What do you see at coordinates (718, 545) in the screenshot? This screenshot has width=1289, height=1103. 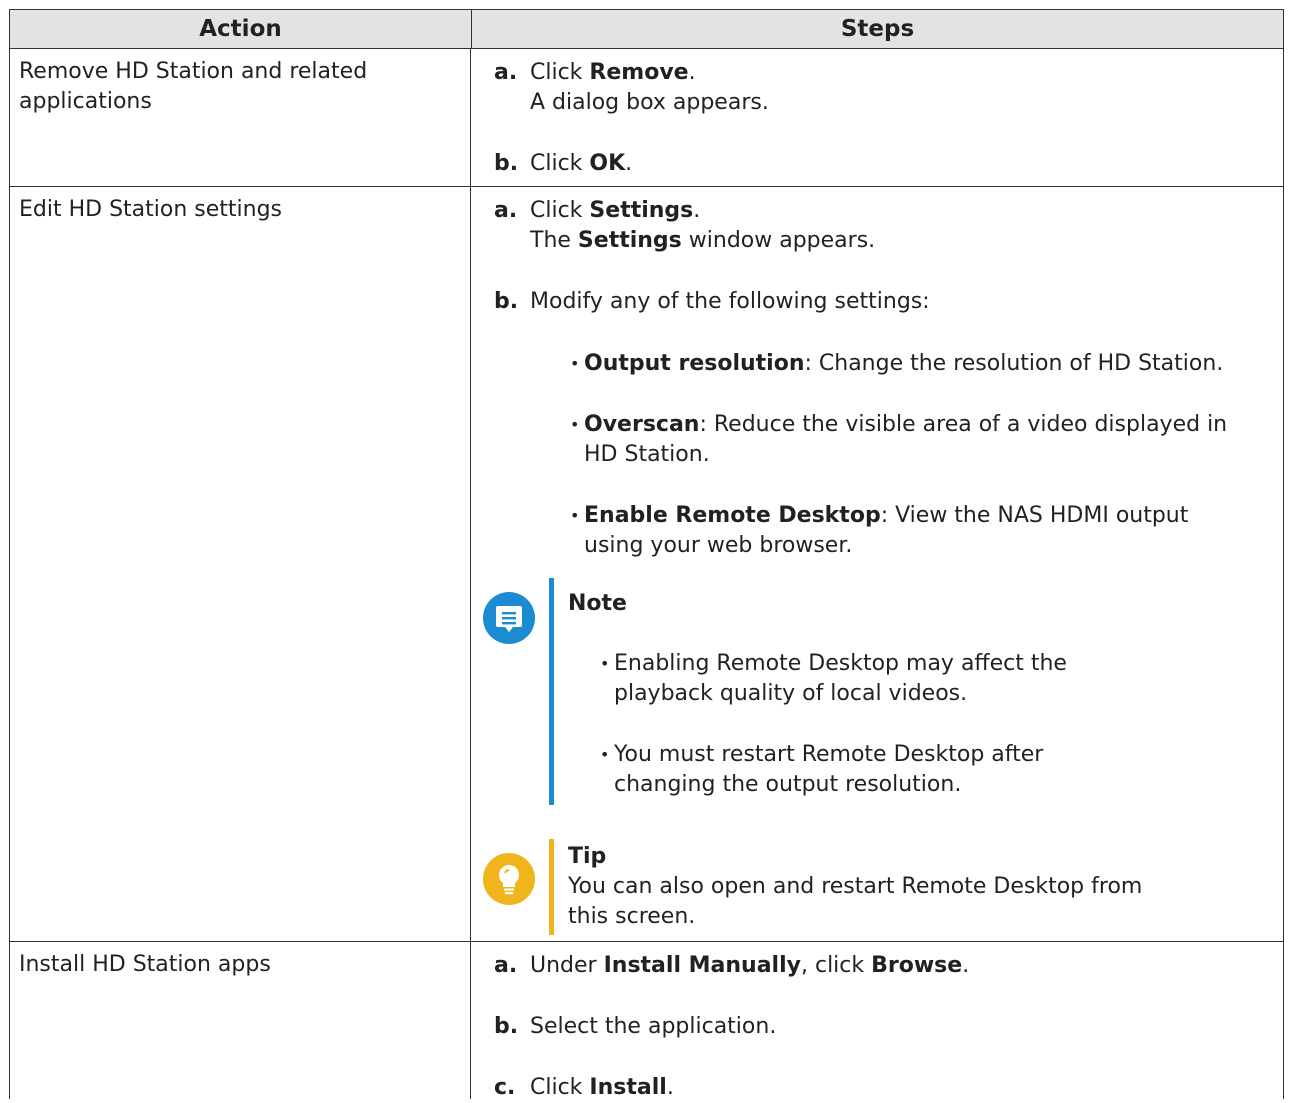 I see `setting-bullet-cont: using your web browser.` at bounding box center [718, 545].